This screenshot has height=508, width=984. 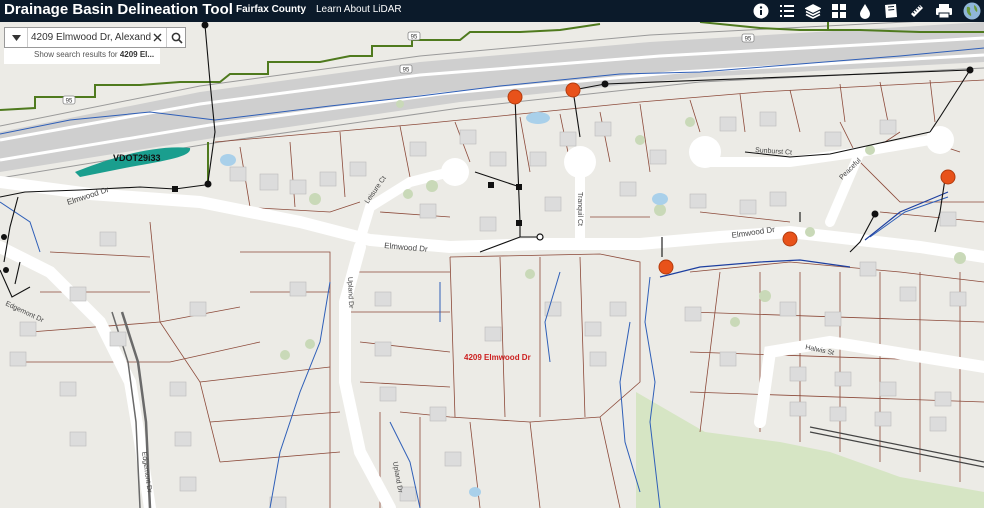 I want to click on search-source-dropdown, so click(x=16, y=37).